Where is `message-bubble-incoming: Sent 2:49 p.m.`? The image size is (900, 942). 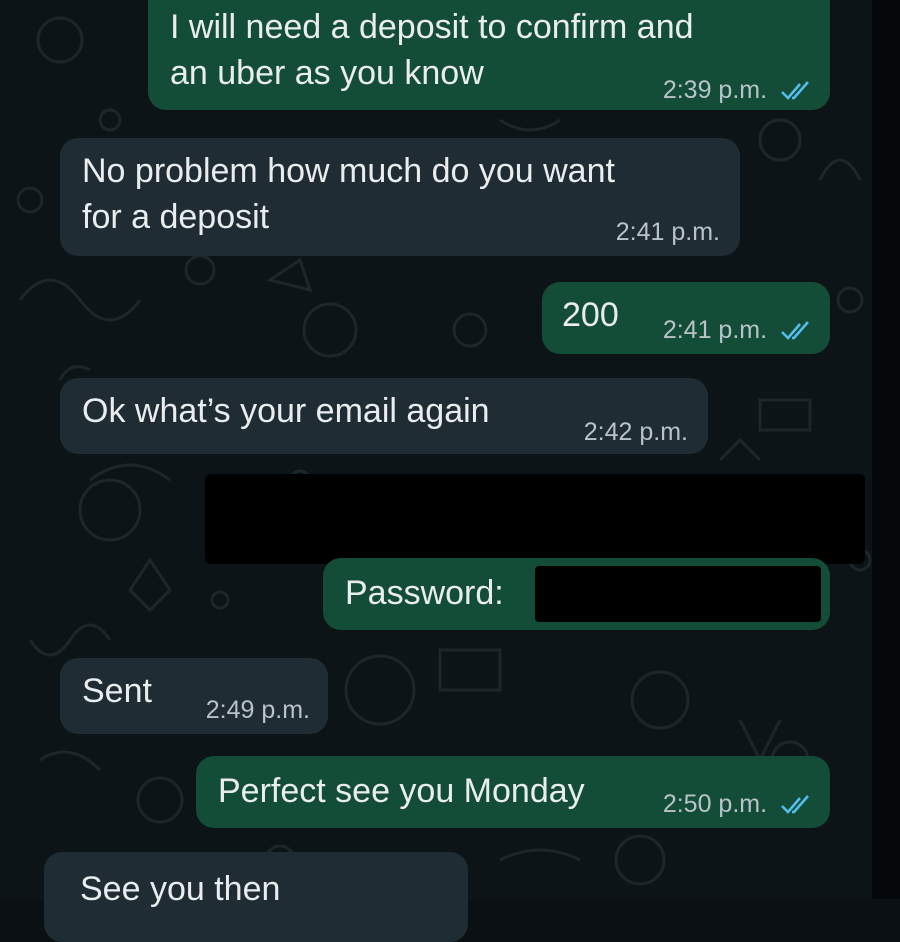 message-bubble-incoming: Sent 2:49 p.m. is located at coordinates (194, 696).